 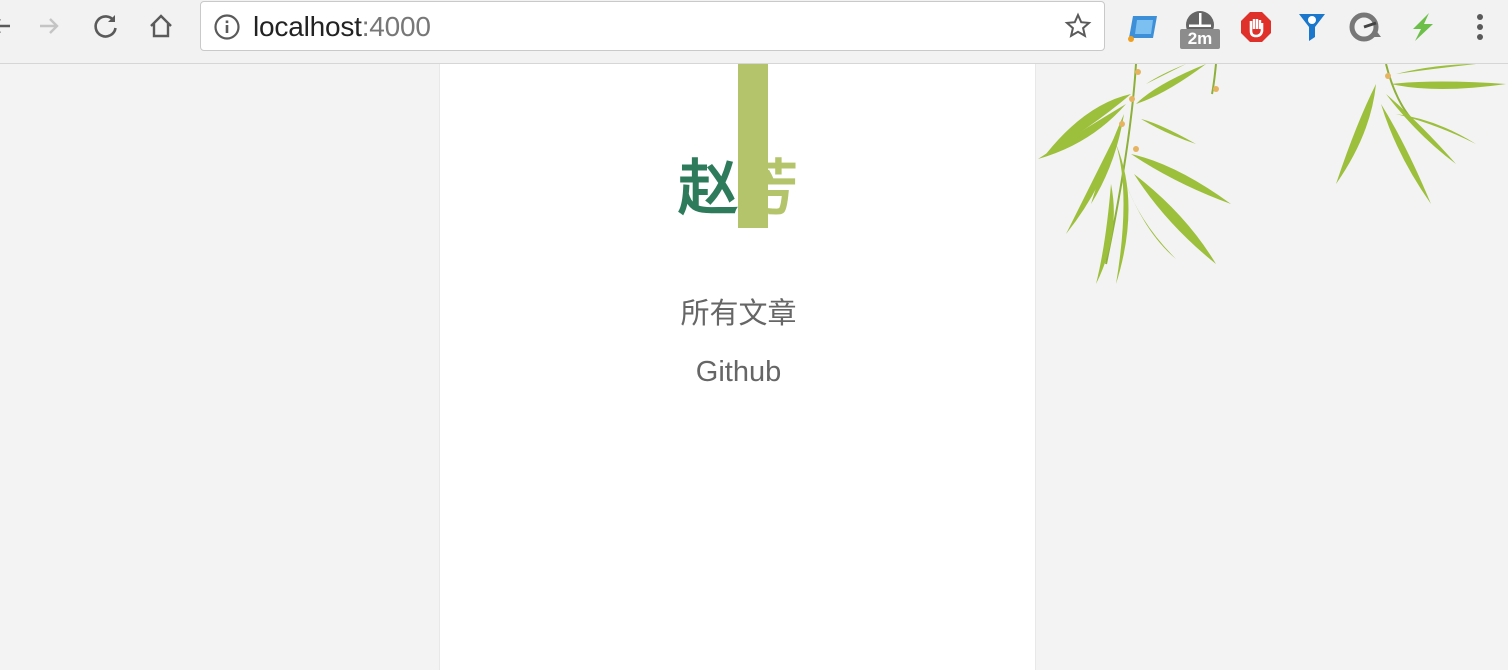 What do you see at coordinates (396, 26) in the screenshot?
I see `url-port: :4000` at bounding box center [396, 26].